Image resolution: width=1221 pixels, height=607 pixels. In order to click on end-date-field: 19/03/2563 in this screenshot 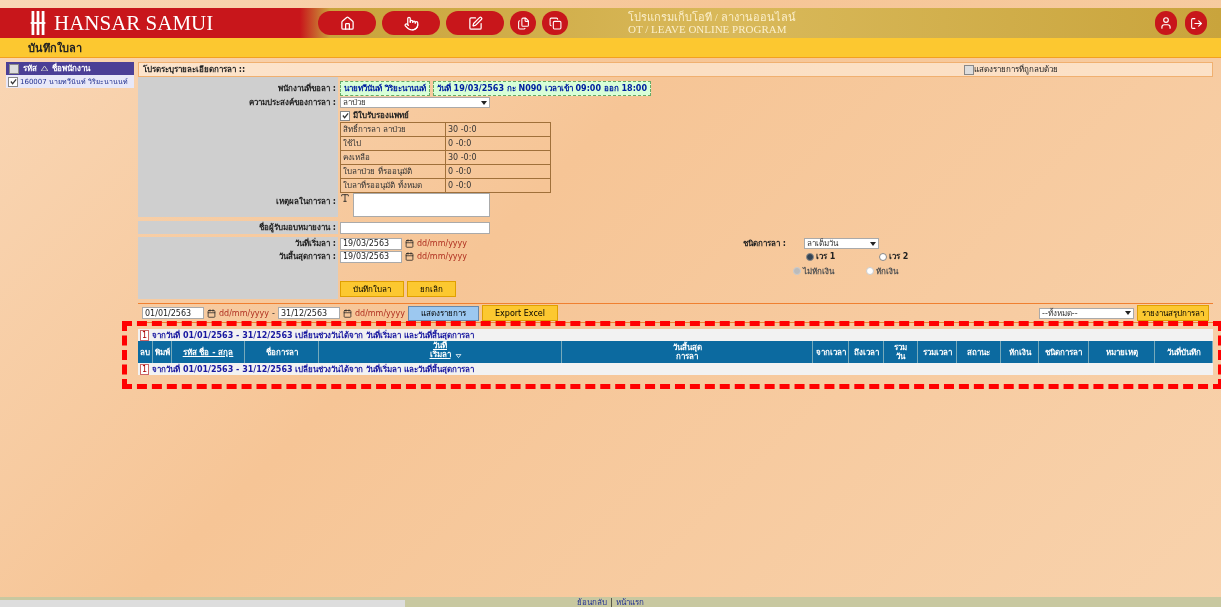, I will do `click(371, 256)`.